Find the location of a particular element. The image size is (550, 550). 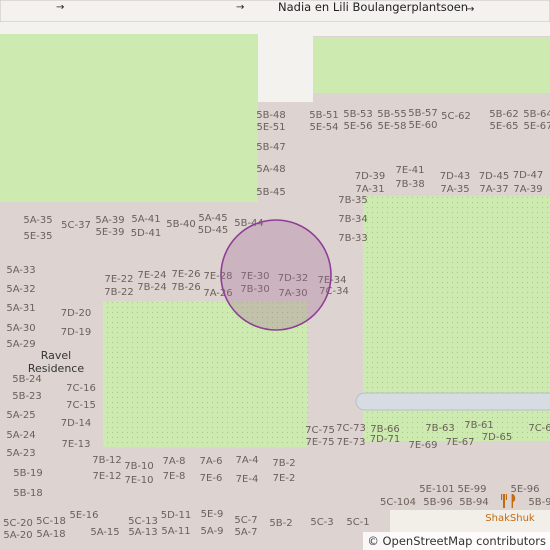

address-label: 7E-10 is located at coordinates (138, 480).